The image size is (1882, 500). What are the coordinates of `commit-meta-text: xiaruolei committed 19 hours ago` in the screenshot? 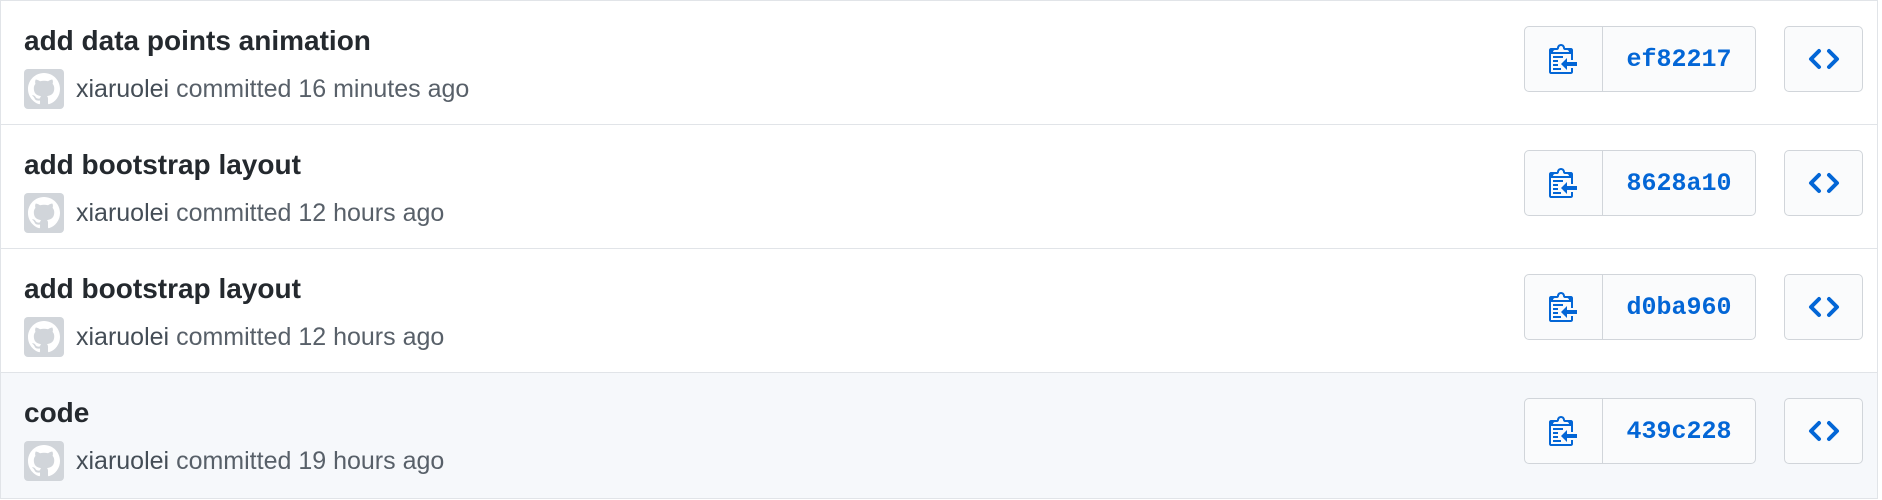 It's located at (260, 461).